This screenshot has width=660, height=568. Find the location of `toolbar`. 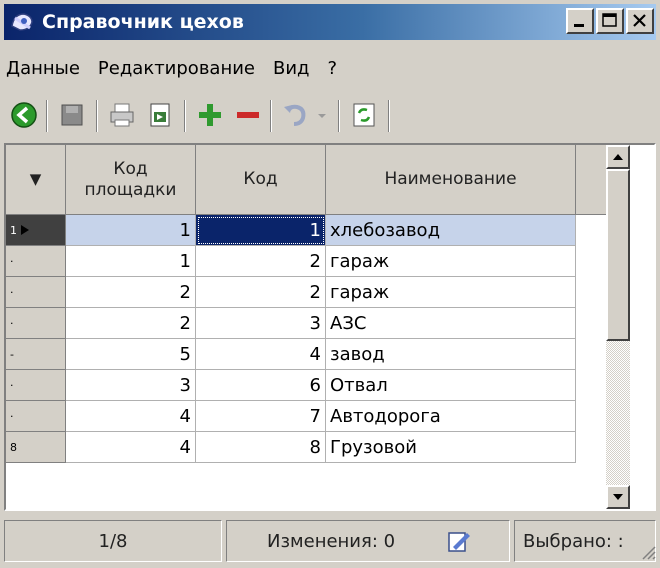

toolbar is located at coordinates (329, 117).